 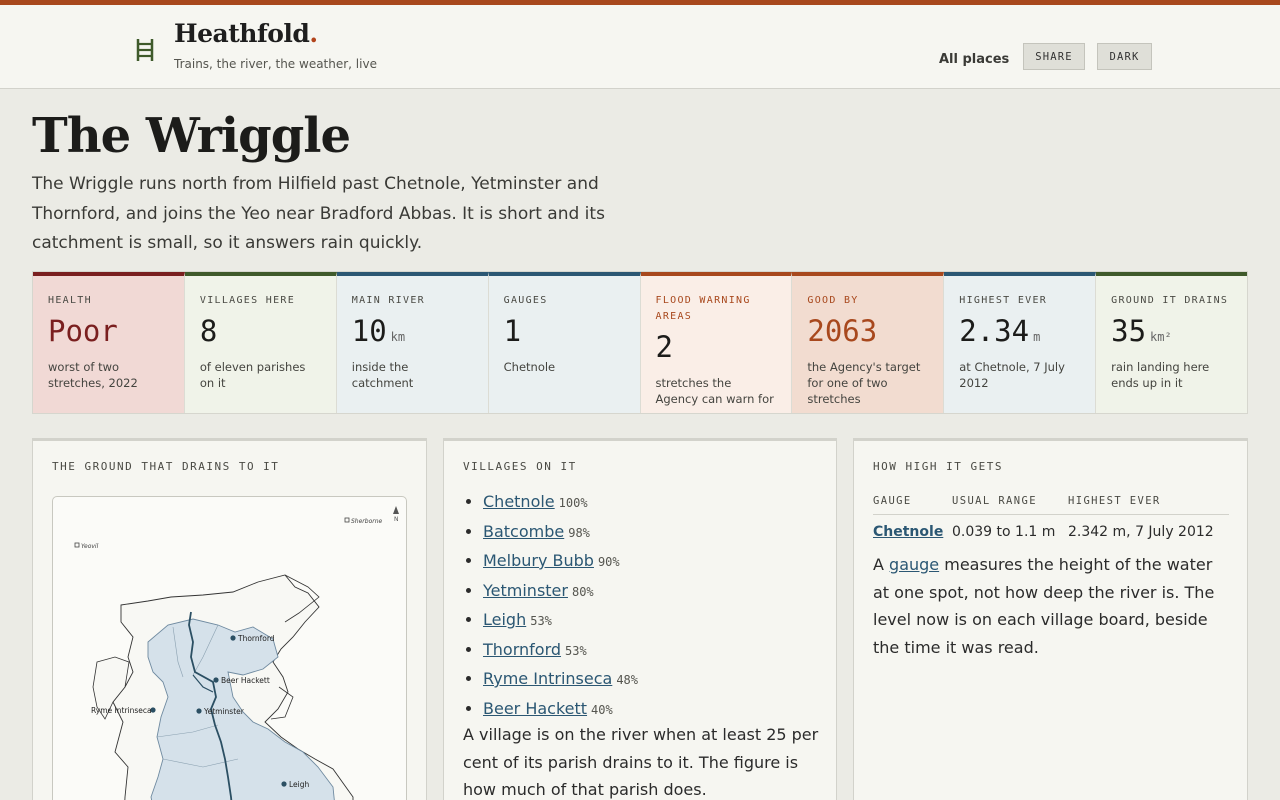 What do you see at coordinates (564, 342) in the screenshot?
I see `stat-card: GAUGES 1 Chetnole` at bounding box center [564, 342].